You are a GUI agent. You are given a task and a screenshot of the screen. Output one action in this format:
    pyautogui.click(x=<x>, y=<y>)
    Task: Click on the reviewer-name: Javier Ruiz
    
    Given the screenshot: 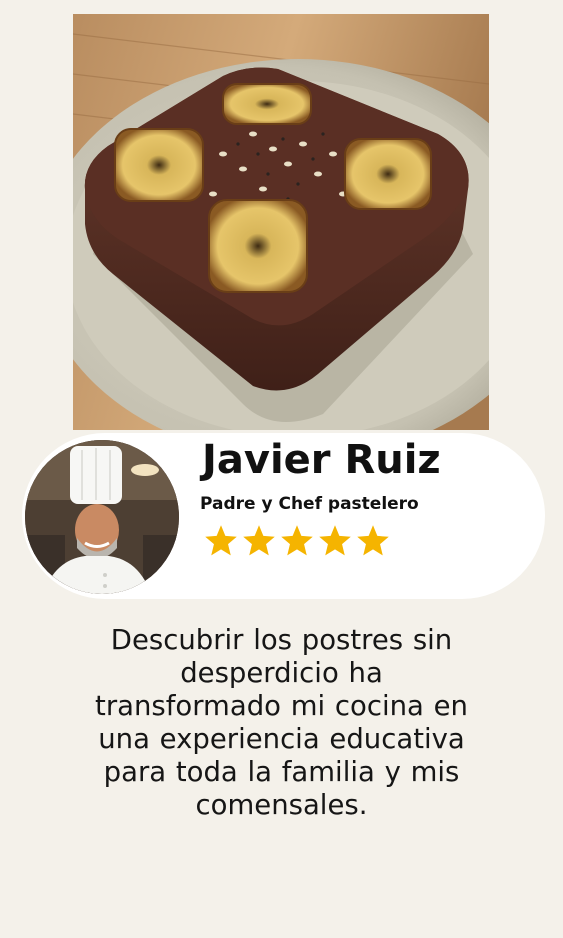 What is the action you would take?
    pyautogui.click(x=321, y=460)
    